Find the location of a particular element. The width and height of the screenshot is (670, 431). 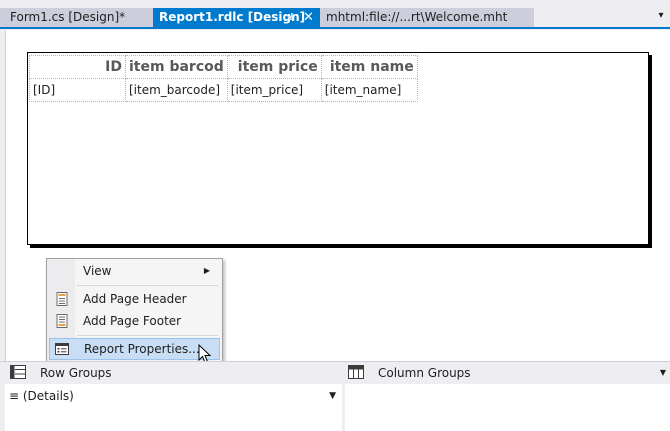

row-groups-title: Row Groups is located at coordinates (76, 373).